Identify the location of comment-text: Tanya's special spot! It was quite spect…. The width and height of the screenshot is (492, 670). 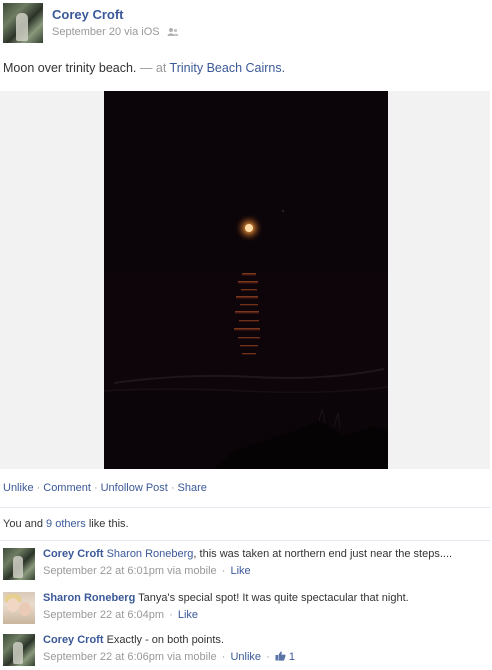
(273, 598).